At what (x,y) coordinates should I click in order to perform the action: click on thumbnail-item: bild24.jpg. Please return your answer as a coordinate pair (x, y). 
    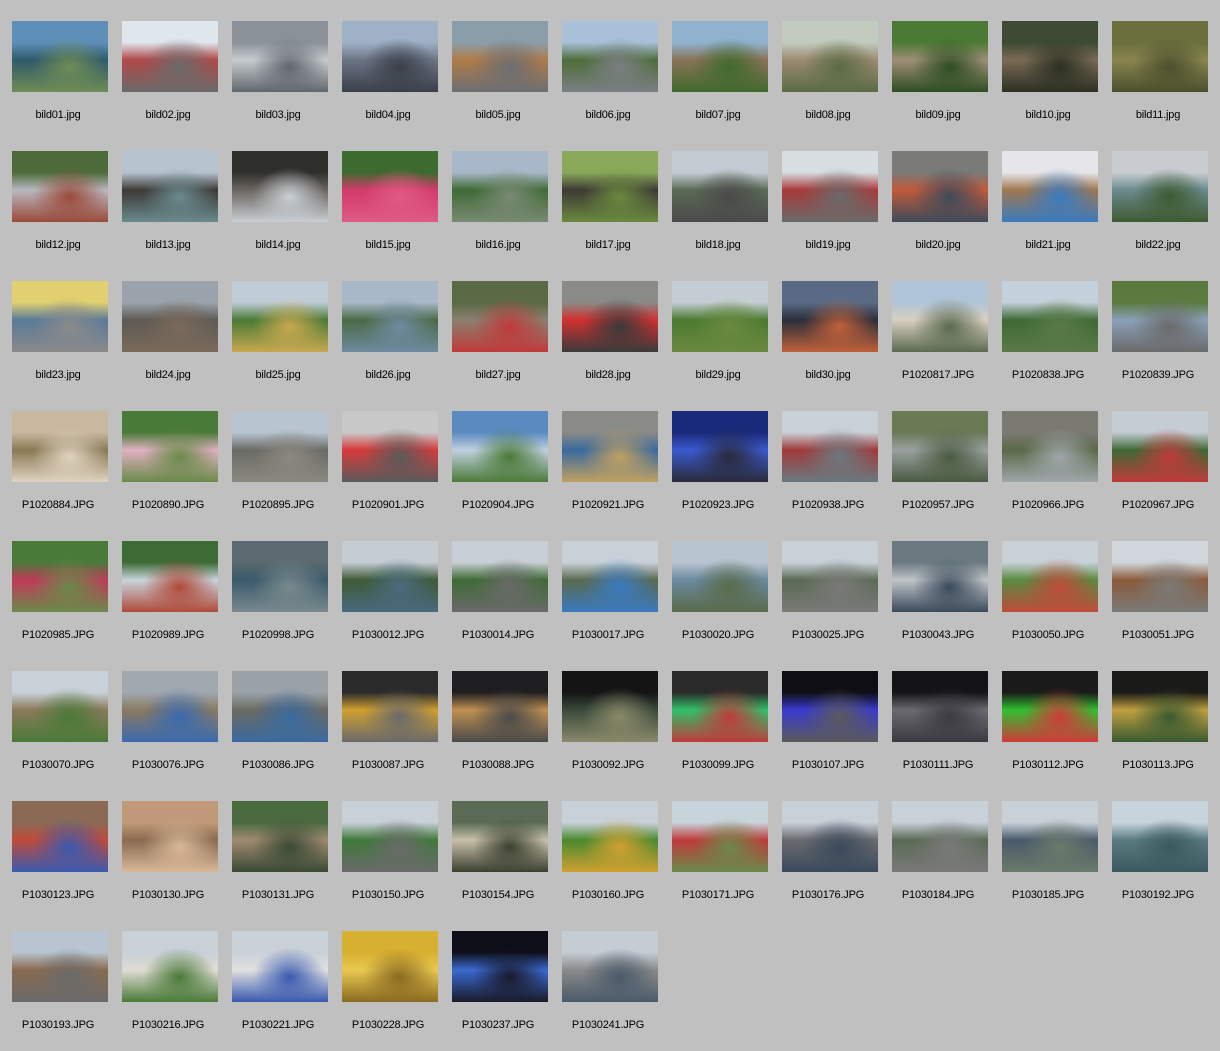
    Looking at the image, I should click on (175, 341).